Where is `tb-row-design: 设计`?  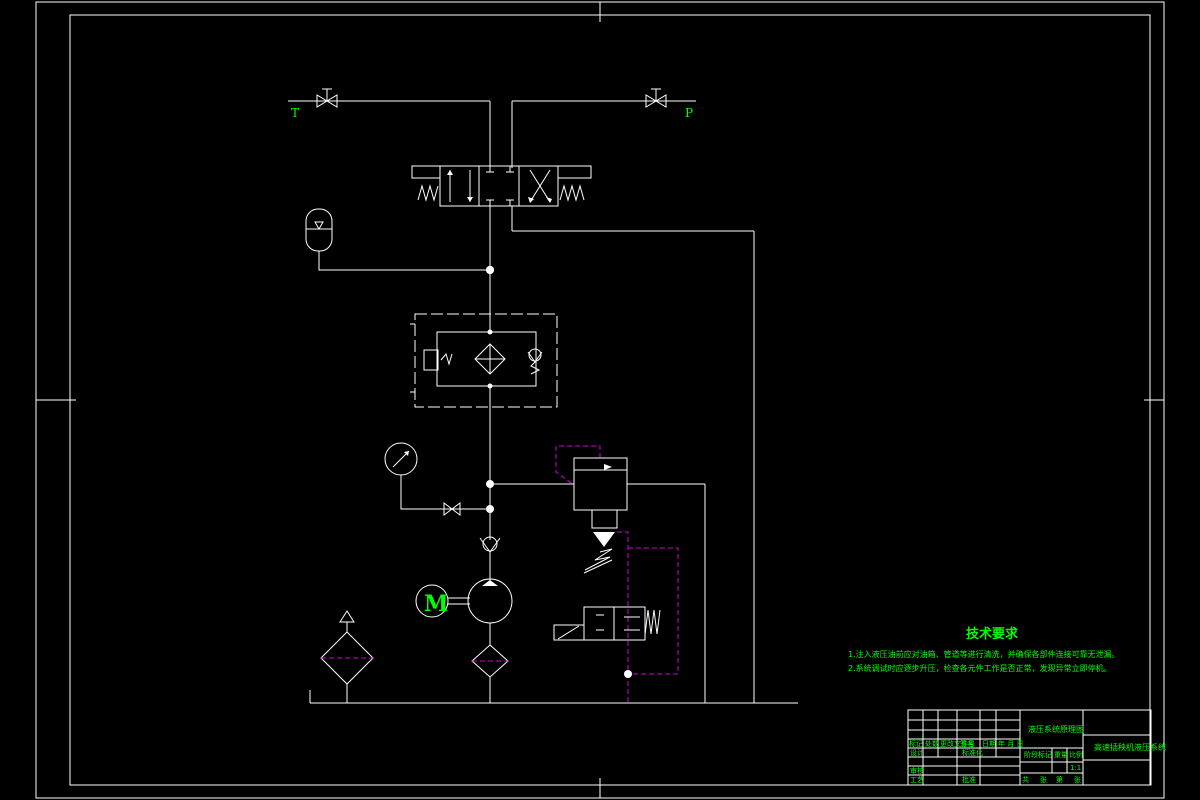 tb-row-design: 设计 is located at coordinates (917, 752).